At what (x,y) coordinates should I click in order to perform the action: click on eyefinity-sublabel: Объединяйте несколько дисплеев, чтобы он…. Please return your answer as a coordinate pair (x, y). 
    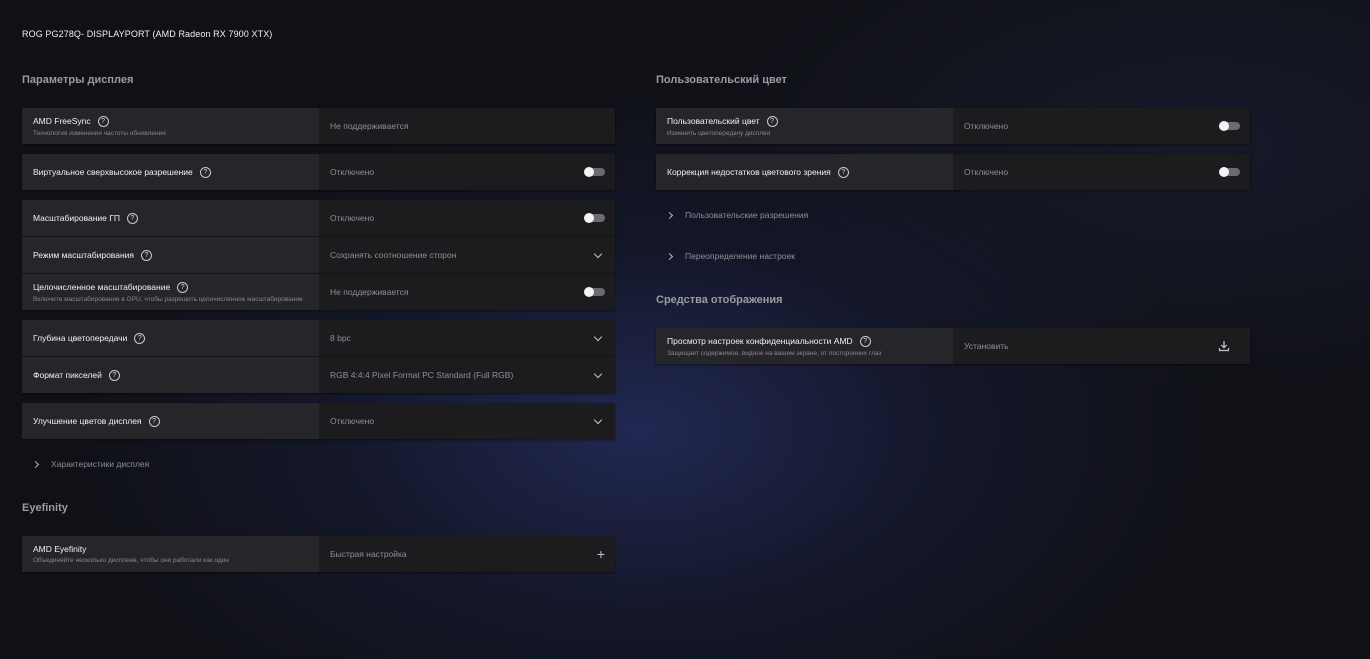
    Looking at the image, I should click on (131, 560).